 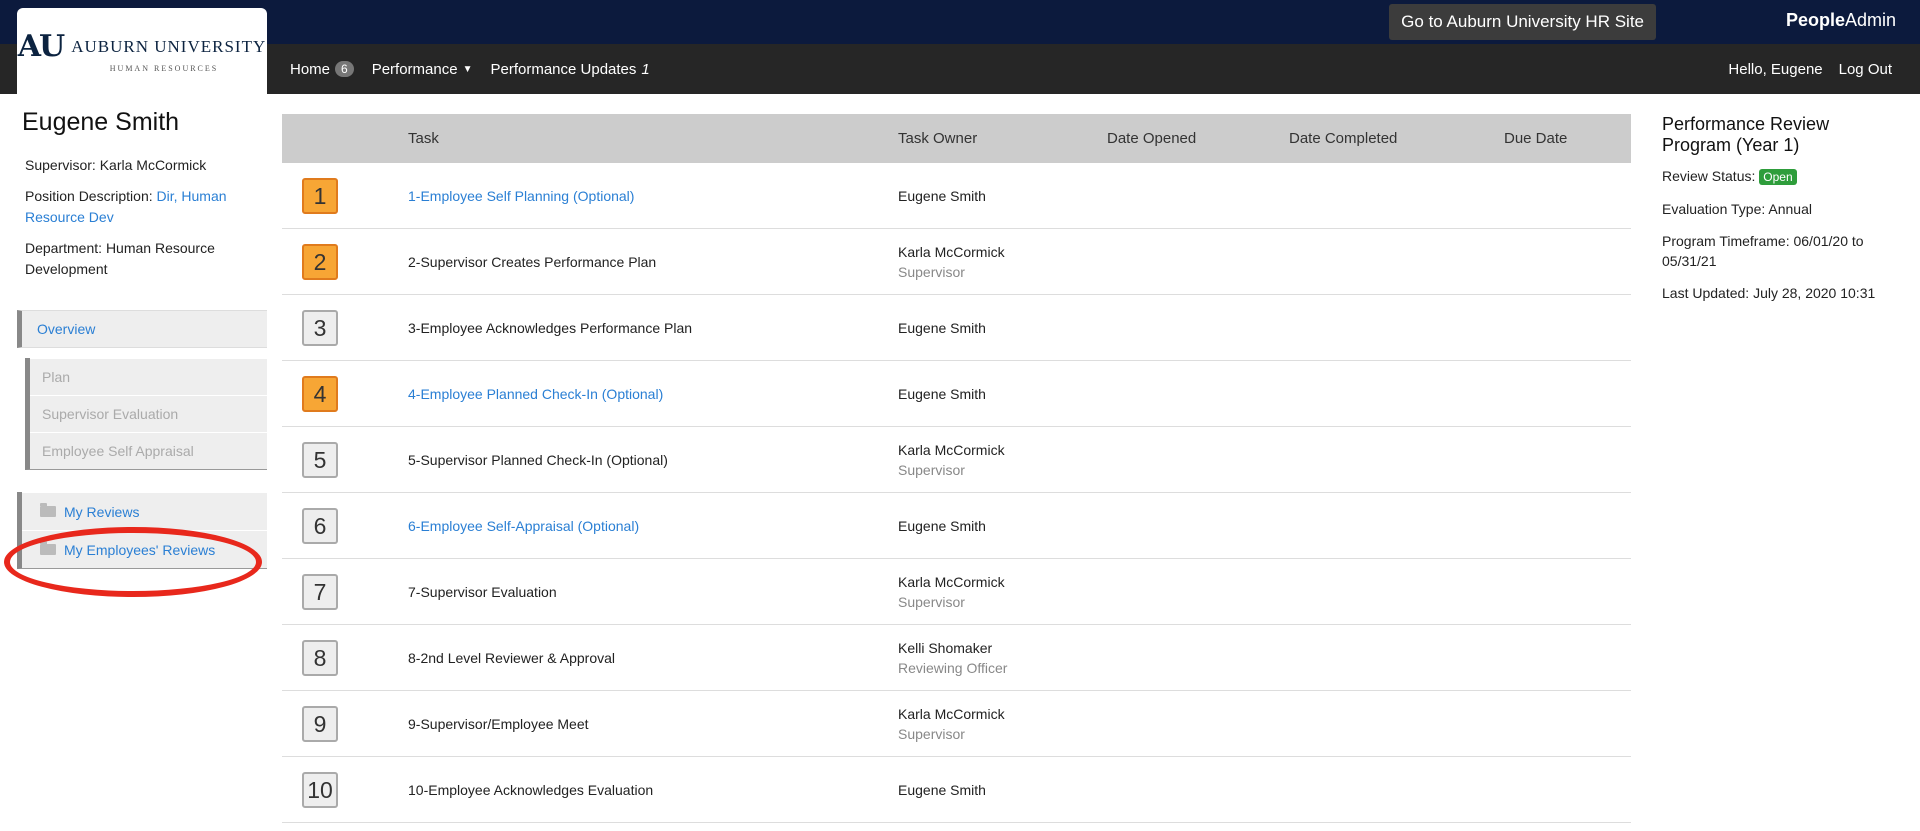 What do you see at coordinates (1775, 69) in the screenshot?
I see `user-greeting: Hello, Eugene` at bounding box center [1775, 69].